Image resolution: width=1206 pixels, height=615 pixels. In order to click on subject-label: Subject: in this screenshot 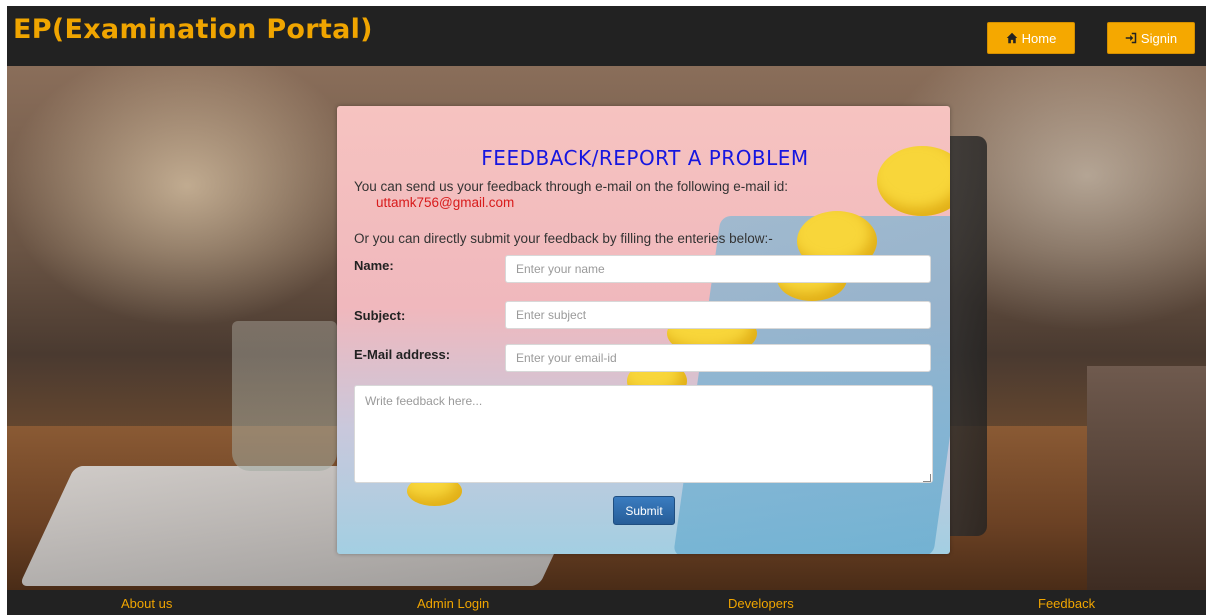, I will do `click(380, 315)`.